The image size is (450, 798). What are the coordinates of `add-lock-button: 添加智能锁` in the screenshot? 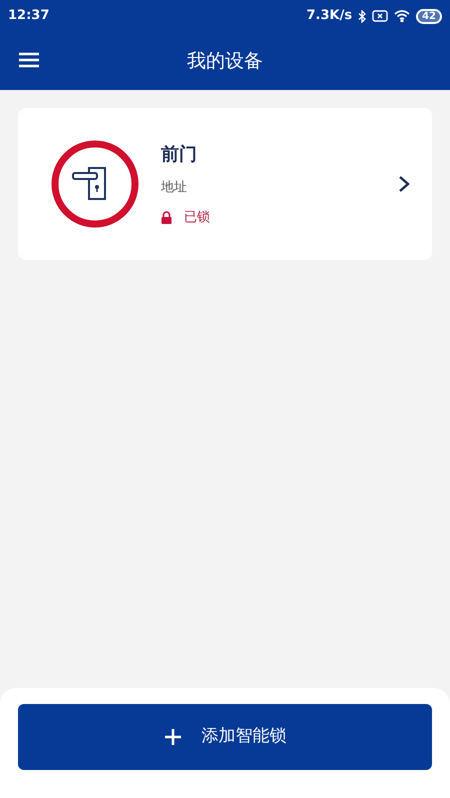 It's located at (225, 737).